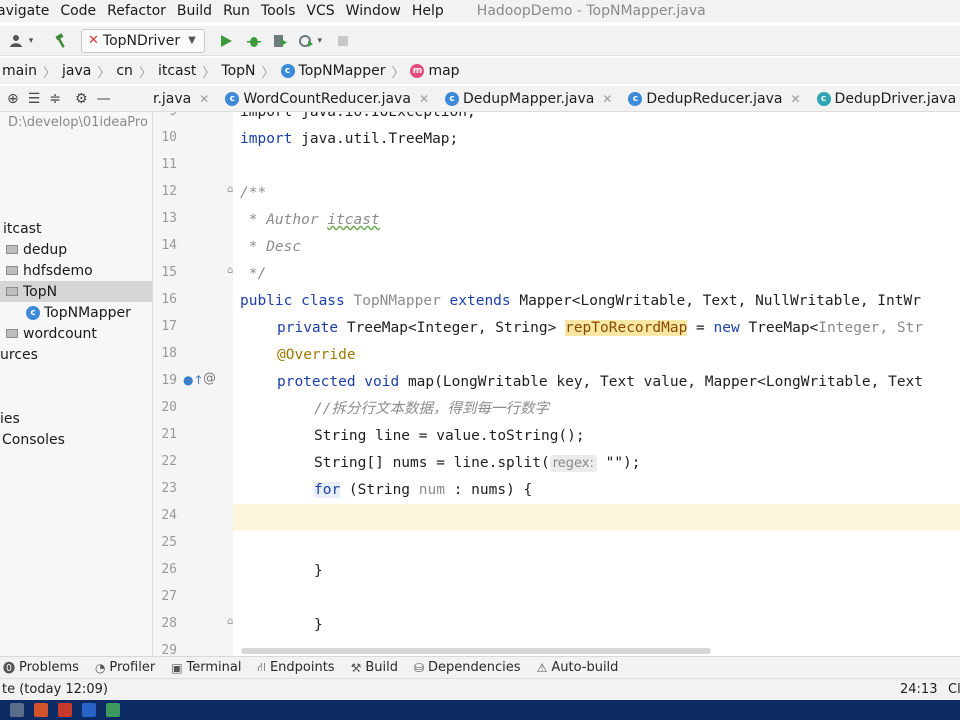 The height and width of the screenshot is (720, 960). I want to click on tree-item-dedup: dedup, so click(76, 249).